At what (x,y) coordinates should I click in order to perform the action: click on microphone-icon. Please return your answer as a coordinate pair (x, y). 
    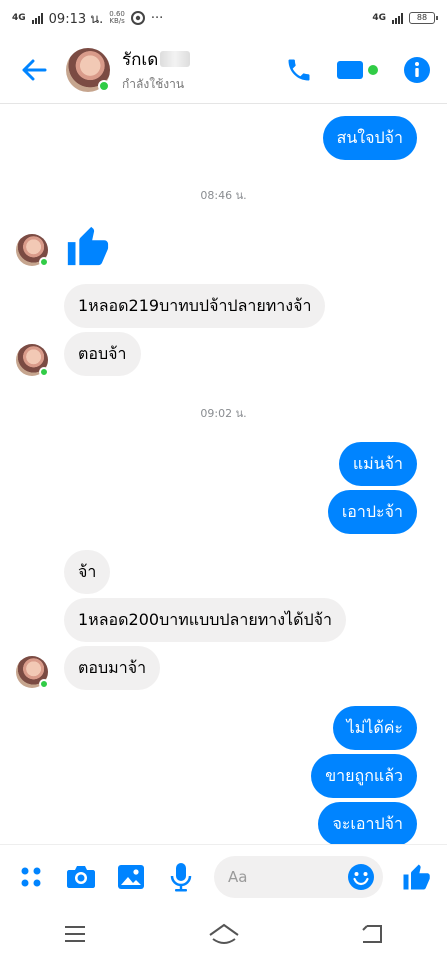
    Looking at the image, I should click on (181, 876).